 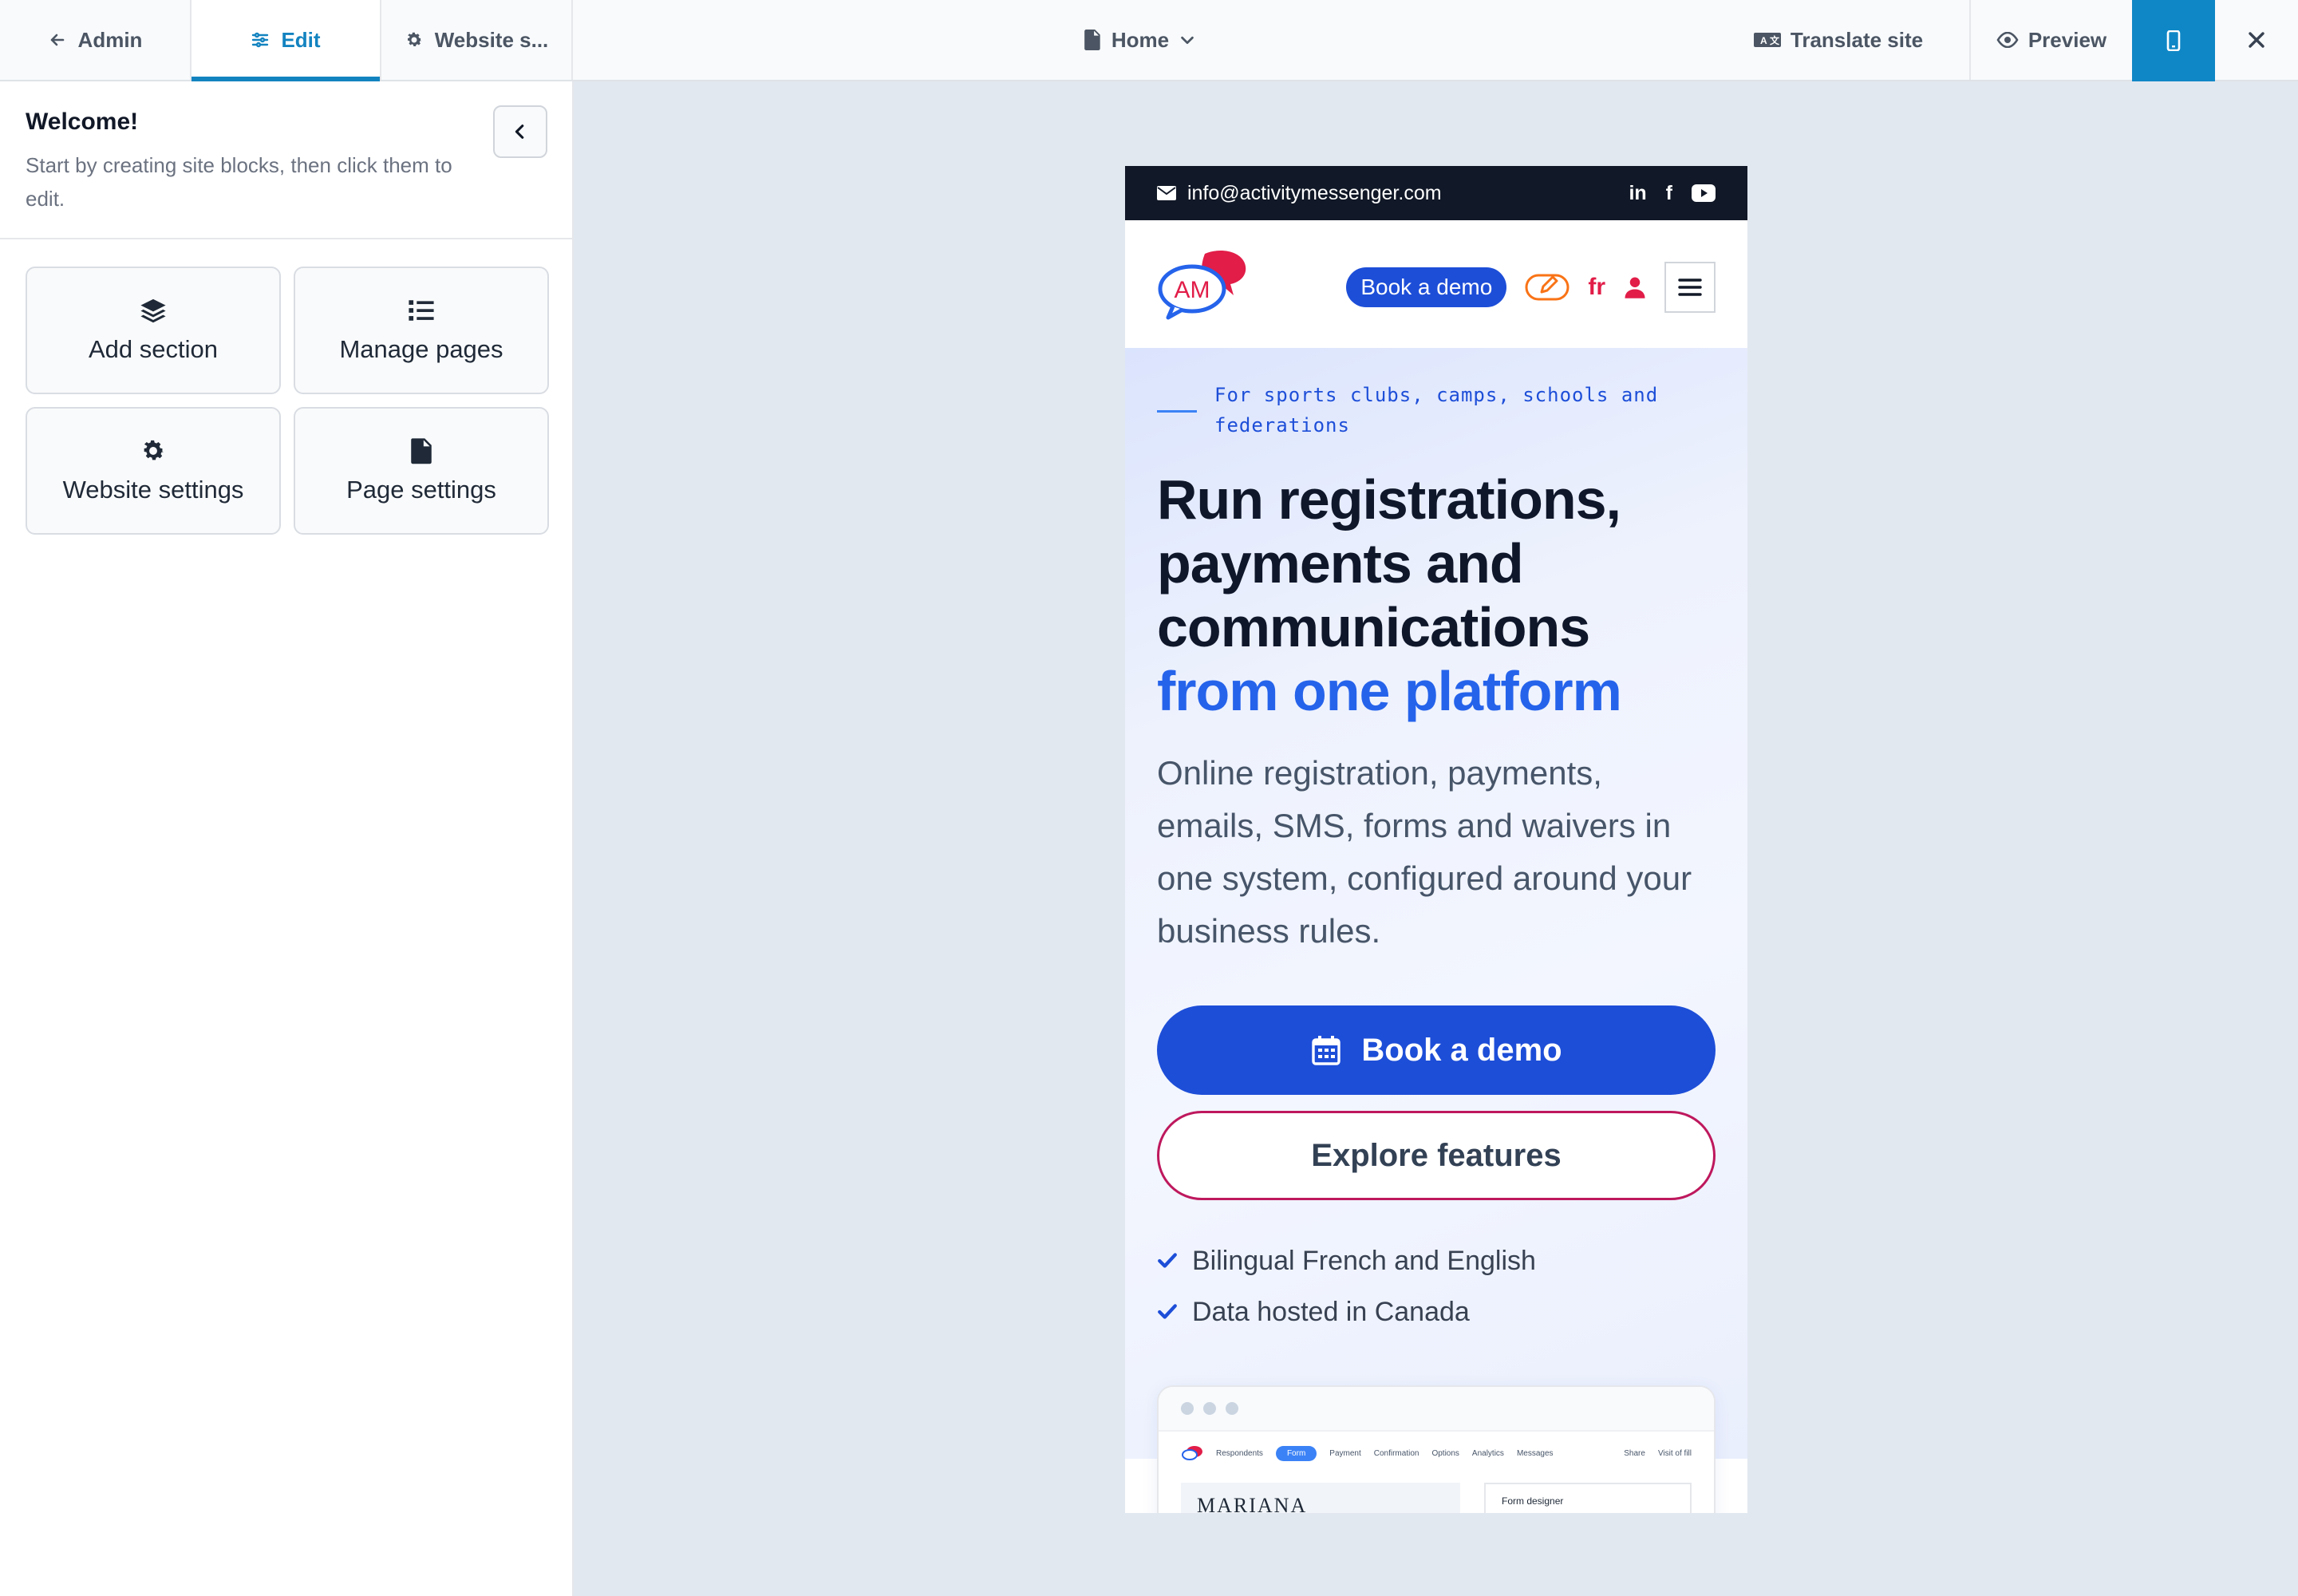 What do you see at coordinates (1638, 193) in the screenshot?
I see `linkedin-icon: in` at bounding box center [1638, 193].